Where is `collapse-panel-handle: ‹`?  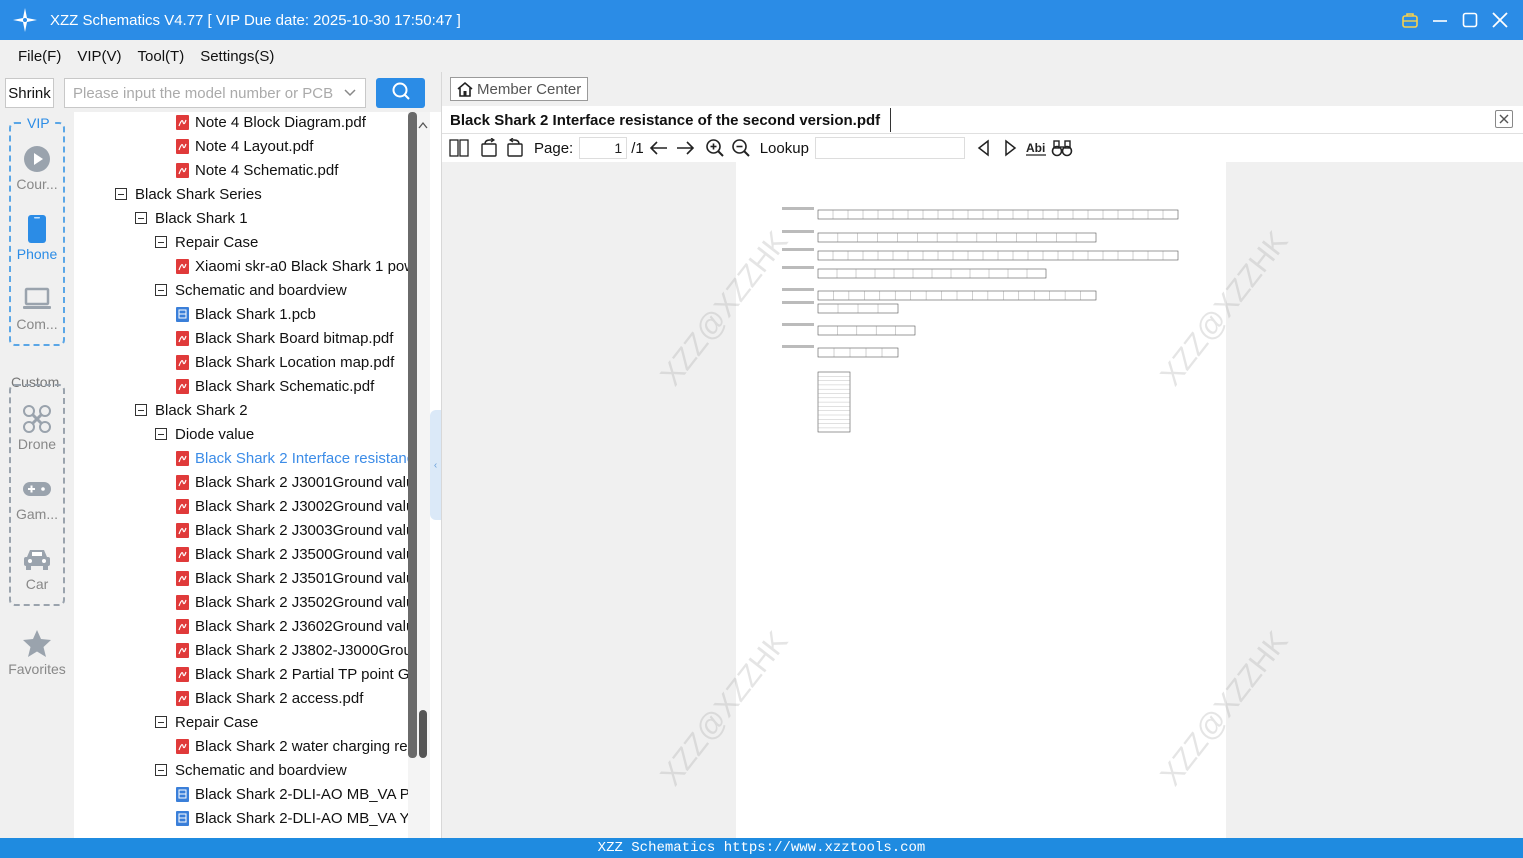 collapse-panel-handle: ‹ is located at coordinates (435, 465).